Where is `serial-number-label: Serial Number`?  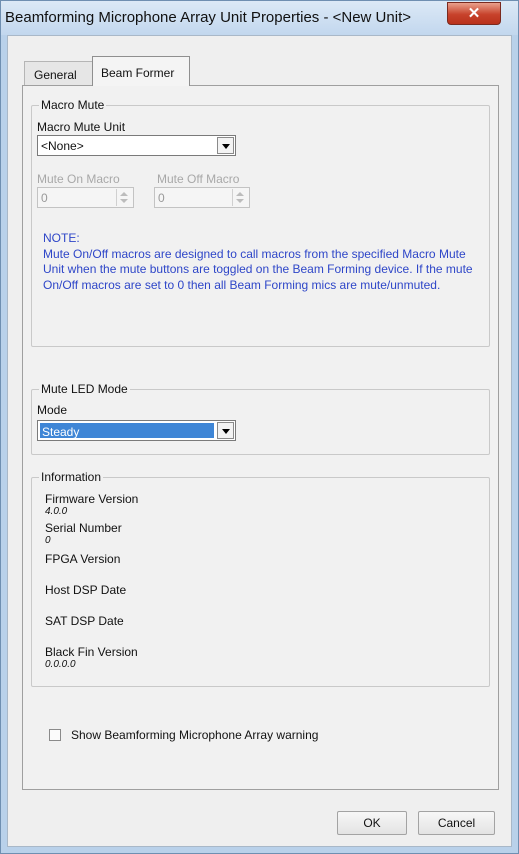
serial-number-label: Serial Number is located at coordinates (83, 528).